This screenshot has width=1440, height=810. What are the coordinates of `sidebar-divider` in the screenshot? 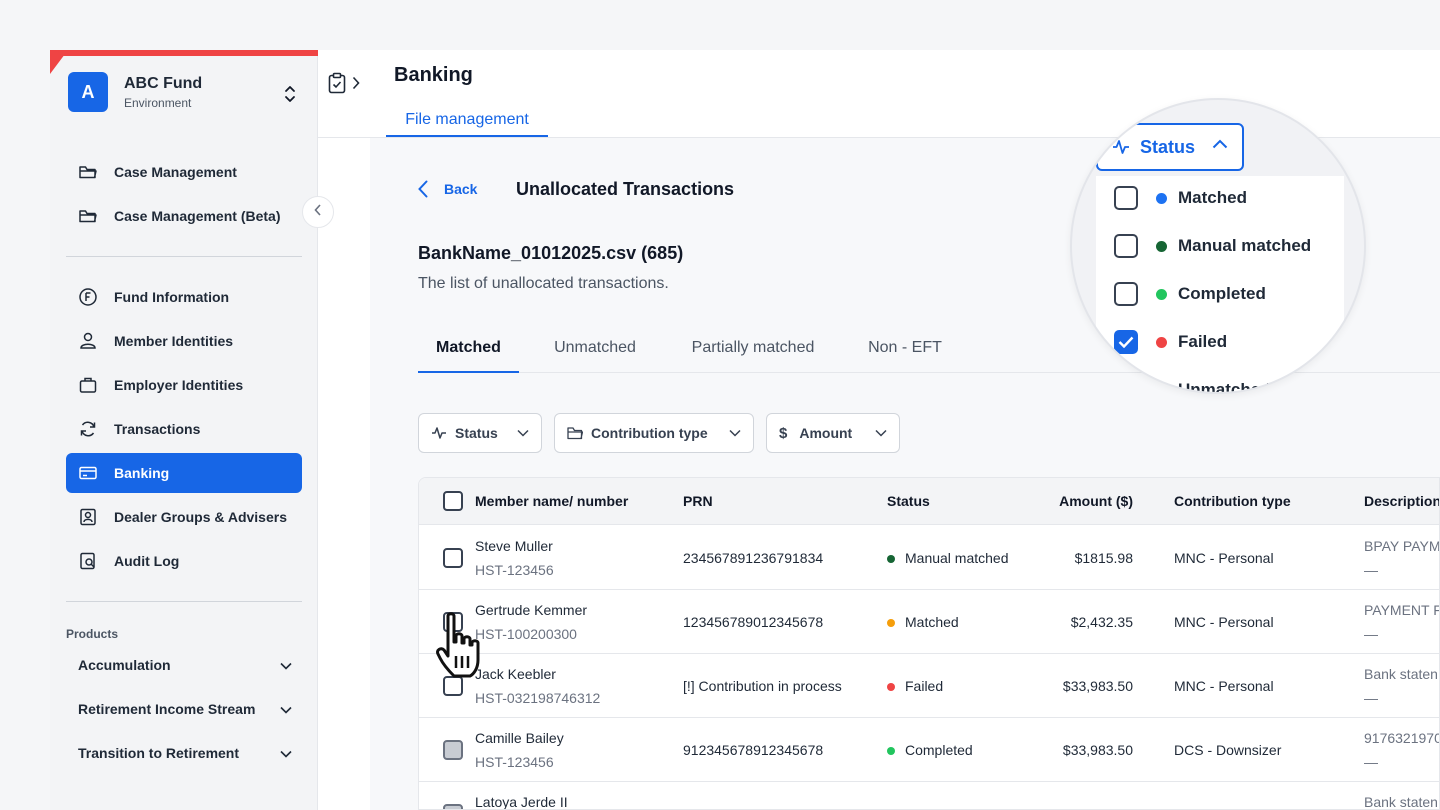 It's located at (184, 256).